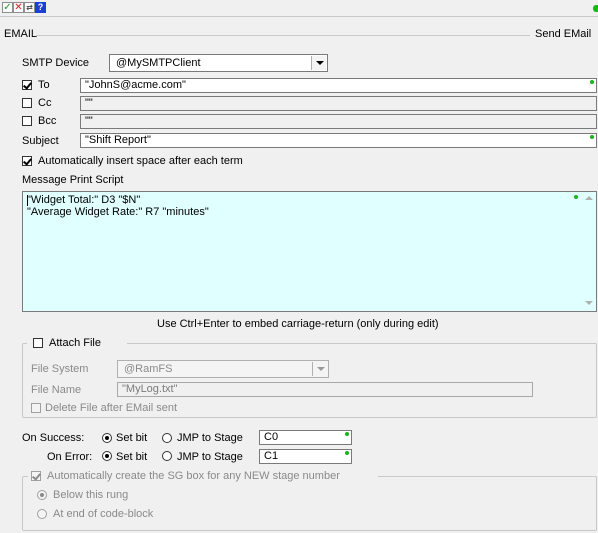  What do you see at coordinates (135, 85) in the screenshot?
I see `to-value: "JohnS@acme.com"` at bounding box center [135, 85].